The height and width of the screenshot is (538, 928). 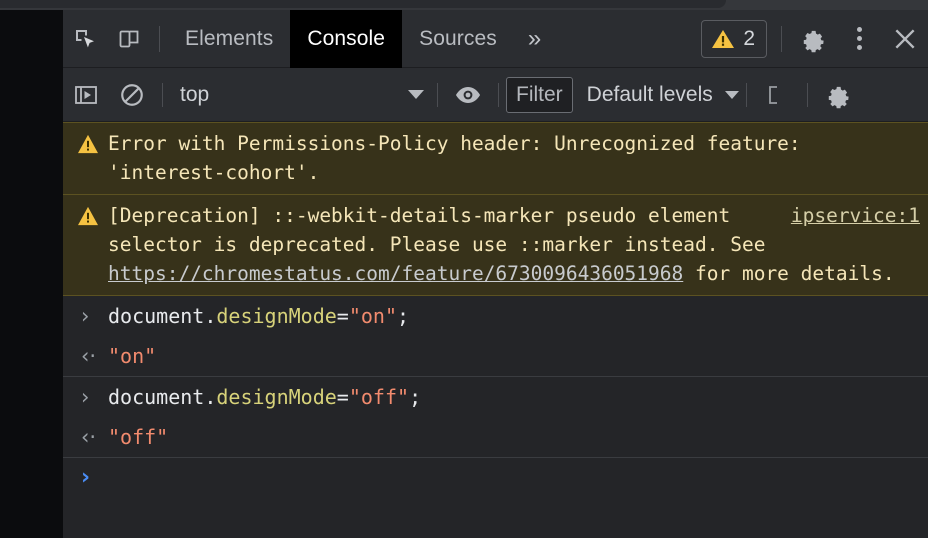 I want to click on execution-context-selector: top, so click(x=300, y=95).